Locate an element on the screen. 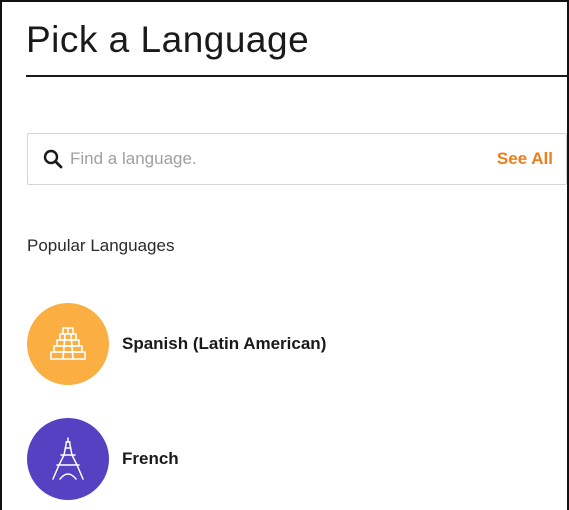  pyramid-icon is located at coordinates (68, 343).